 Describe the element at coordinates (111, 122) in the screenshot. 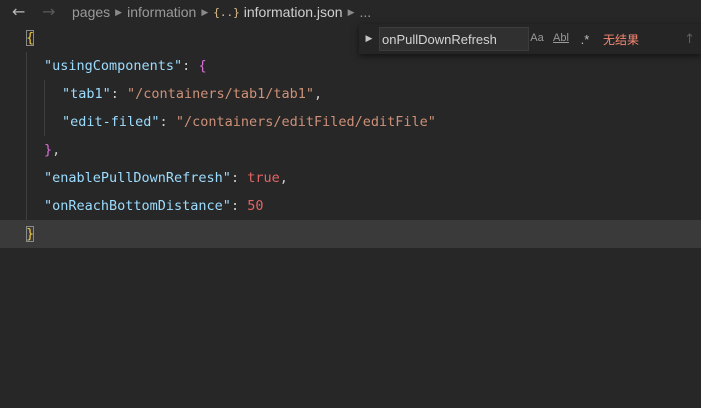

I see `json-key: "edit-filed"` at that location.